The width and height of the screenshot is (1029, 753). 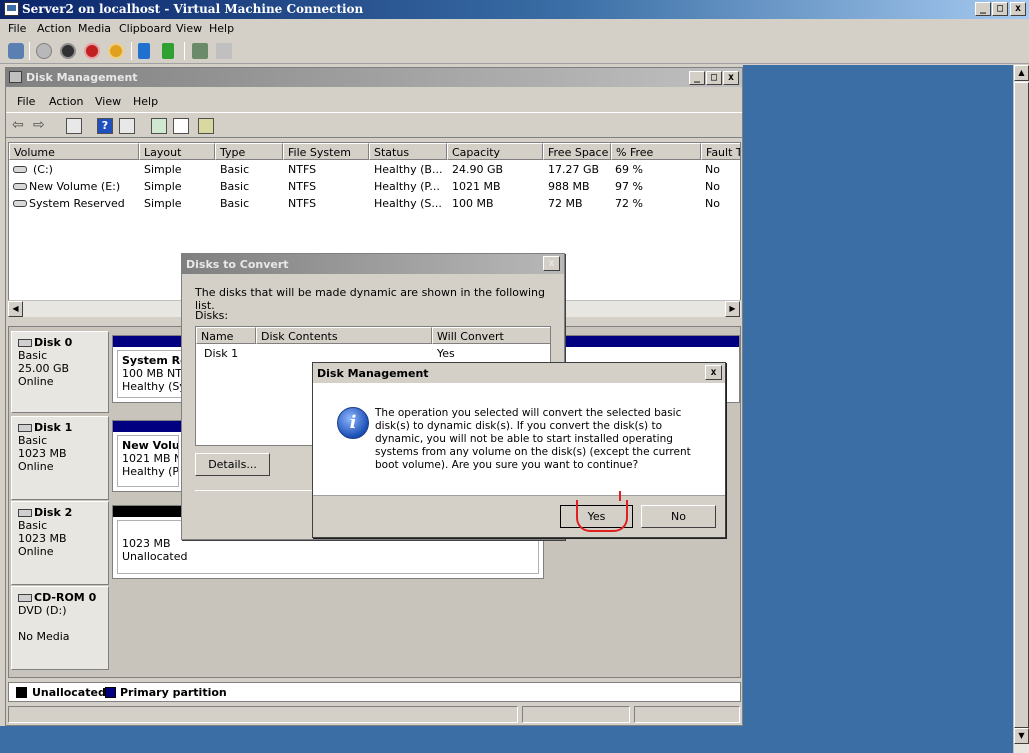 I want to click on column-header-type: Type, so click(x=249, y=151).